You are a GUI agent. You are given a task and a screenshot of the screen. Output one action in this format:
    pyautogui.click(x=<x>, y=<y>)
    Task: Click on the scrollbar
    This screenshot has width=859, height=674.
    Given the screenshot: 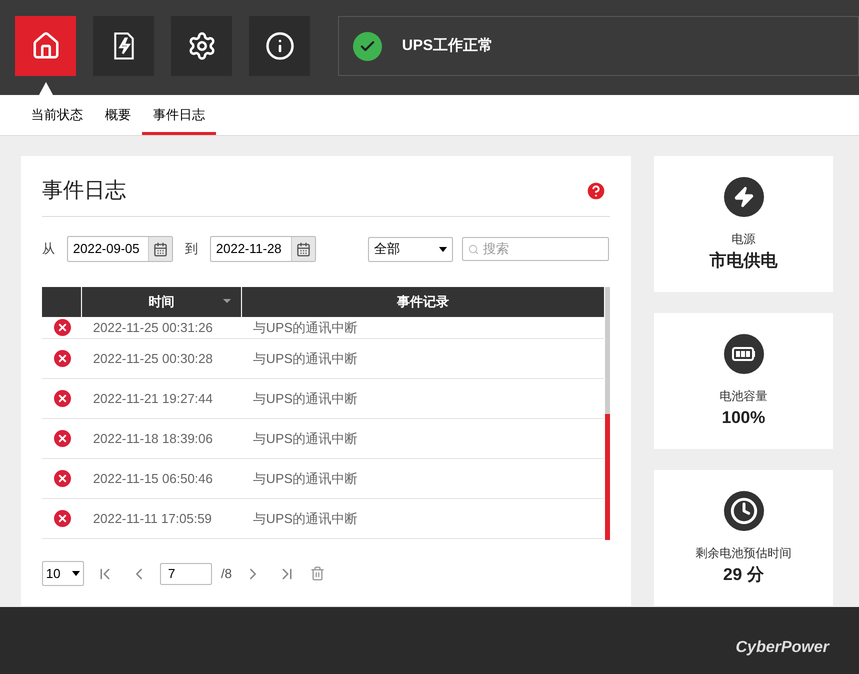 What is the action you would take?
    pyautogui.click(x=607, y=413)
    